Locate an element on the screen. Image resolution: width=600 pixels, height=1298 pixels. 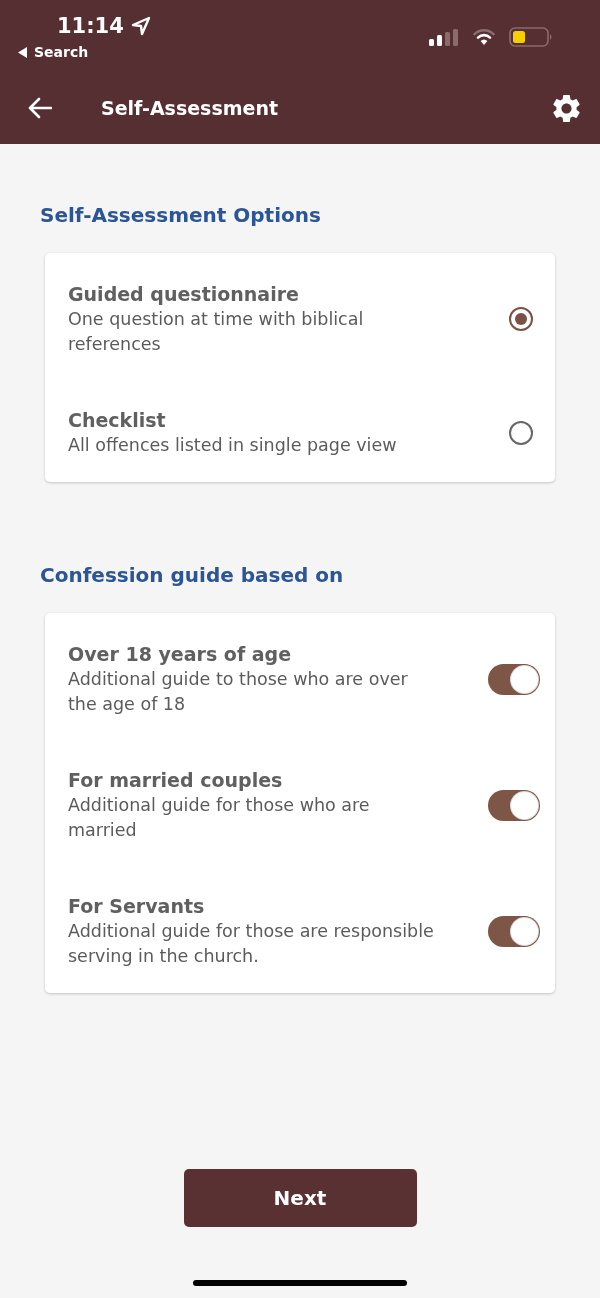
option-description: One question at time with biblical references is located at coordinates (216, 332).